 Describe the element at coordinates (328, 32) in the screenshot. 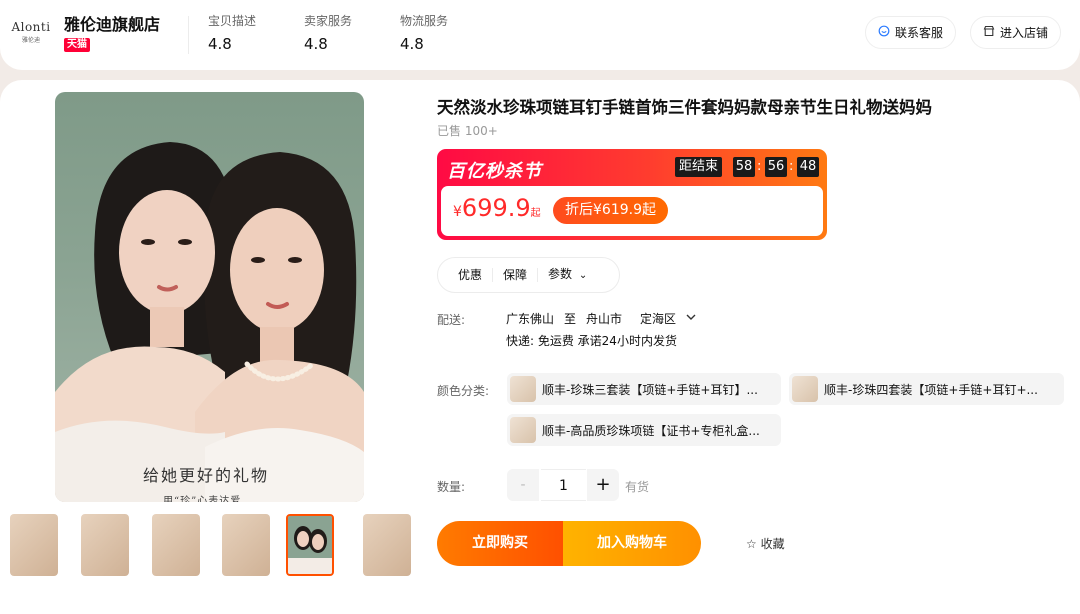

I see `rating-service: 卖家服务 4.8` at that location.